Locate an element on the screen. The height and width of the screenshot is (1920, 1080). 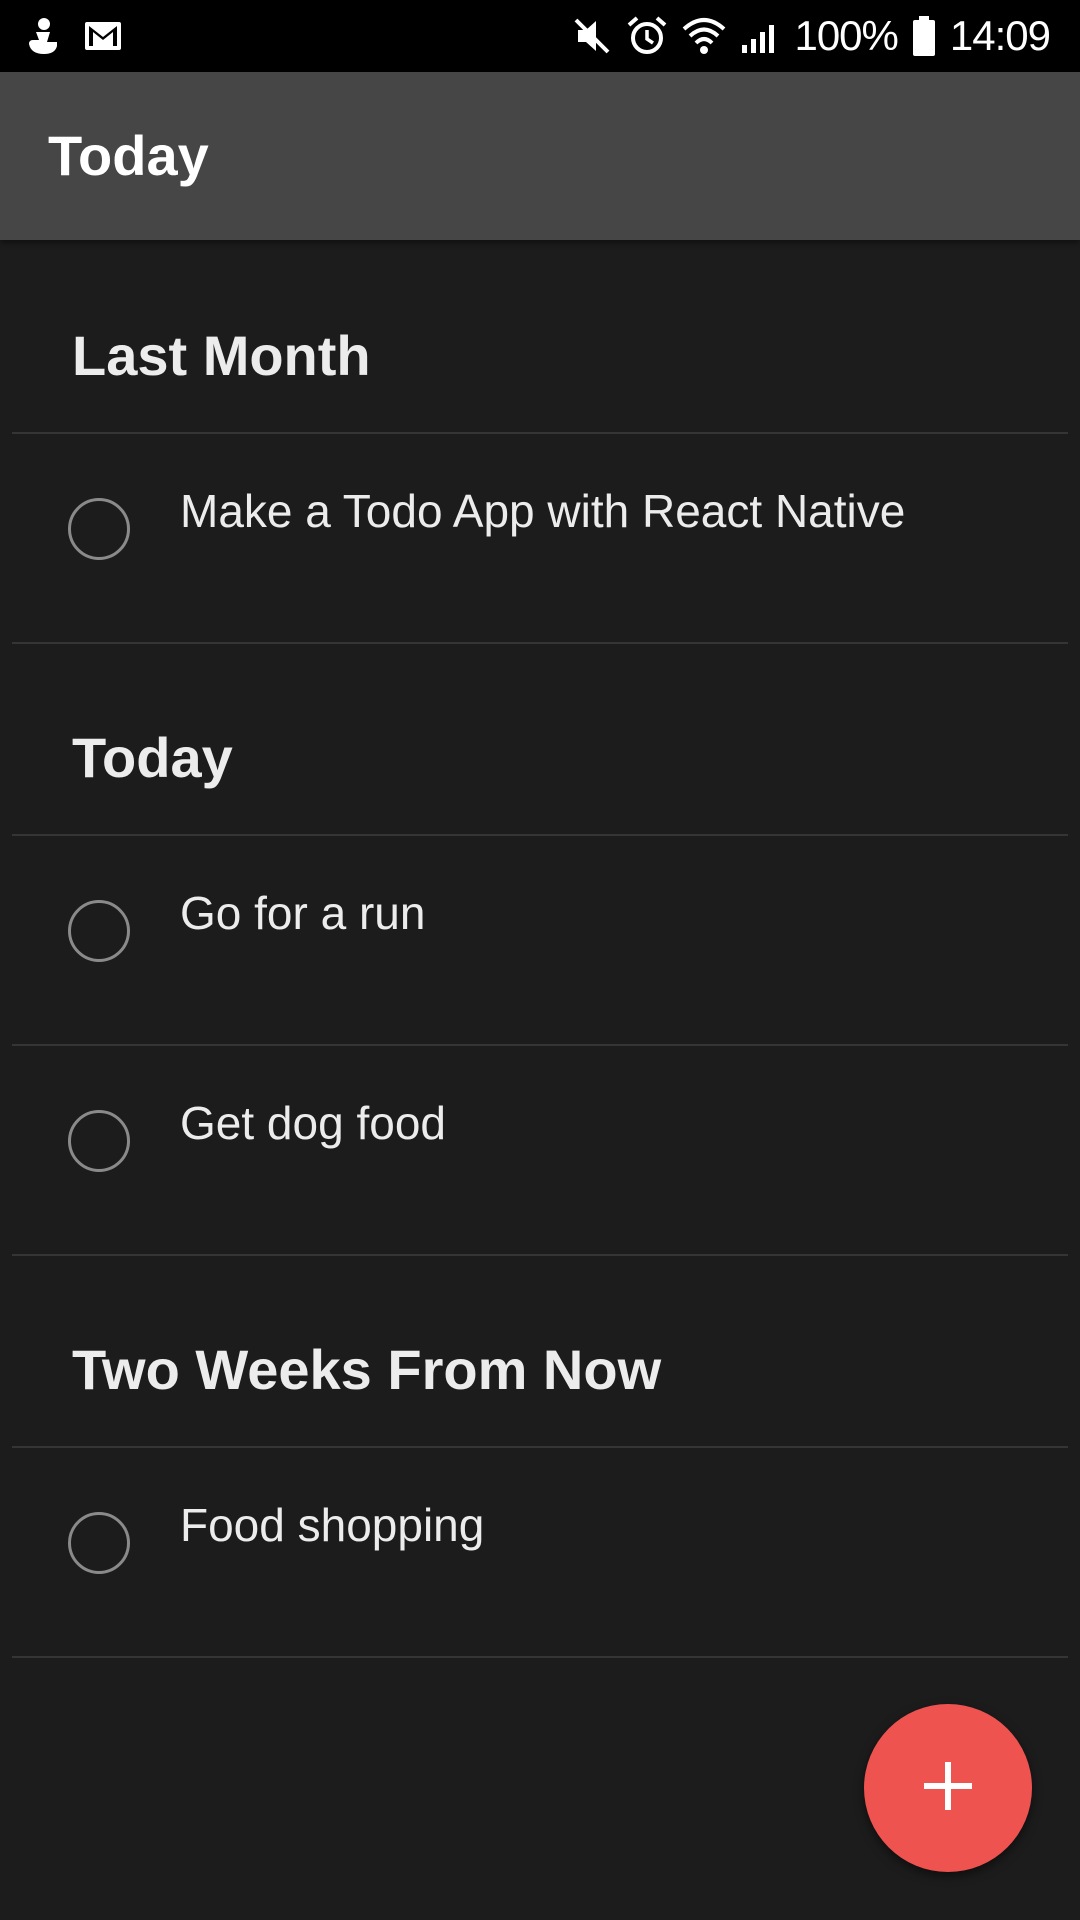
todo-item: Get dog food is located at coordinates (540, 1151).